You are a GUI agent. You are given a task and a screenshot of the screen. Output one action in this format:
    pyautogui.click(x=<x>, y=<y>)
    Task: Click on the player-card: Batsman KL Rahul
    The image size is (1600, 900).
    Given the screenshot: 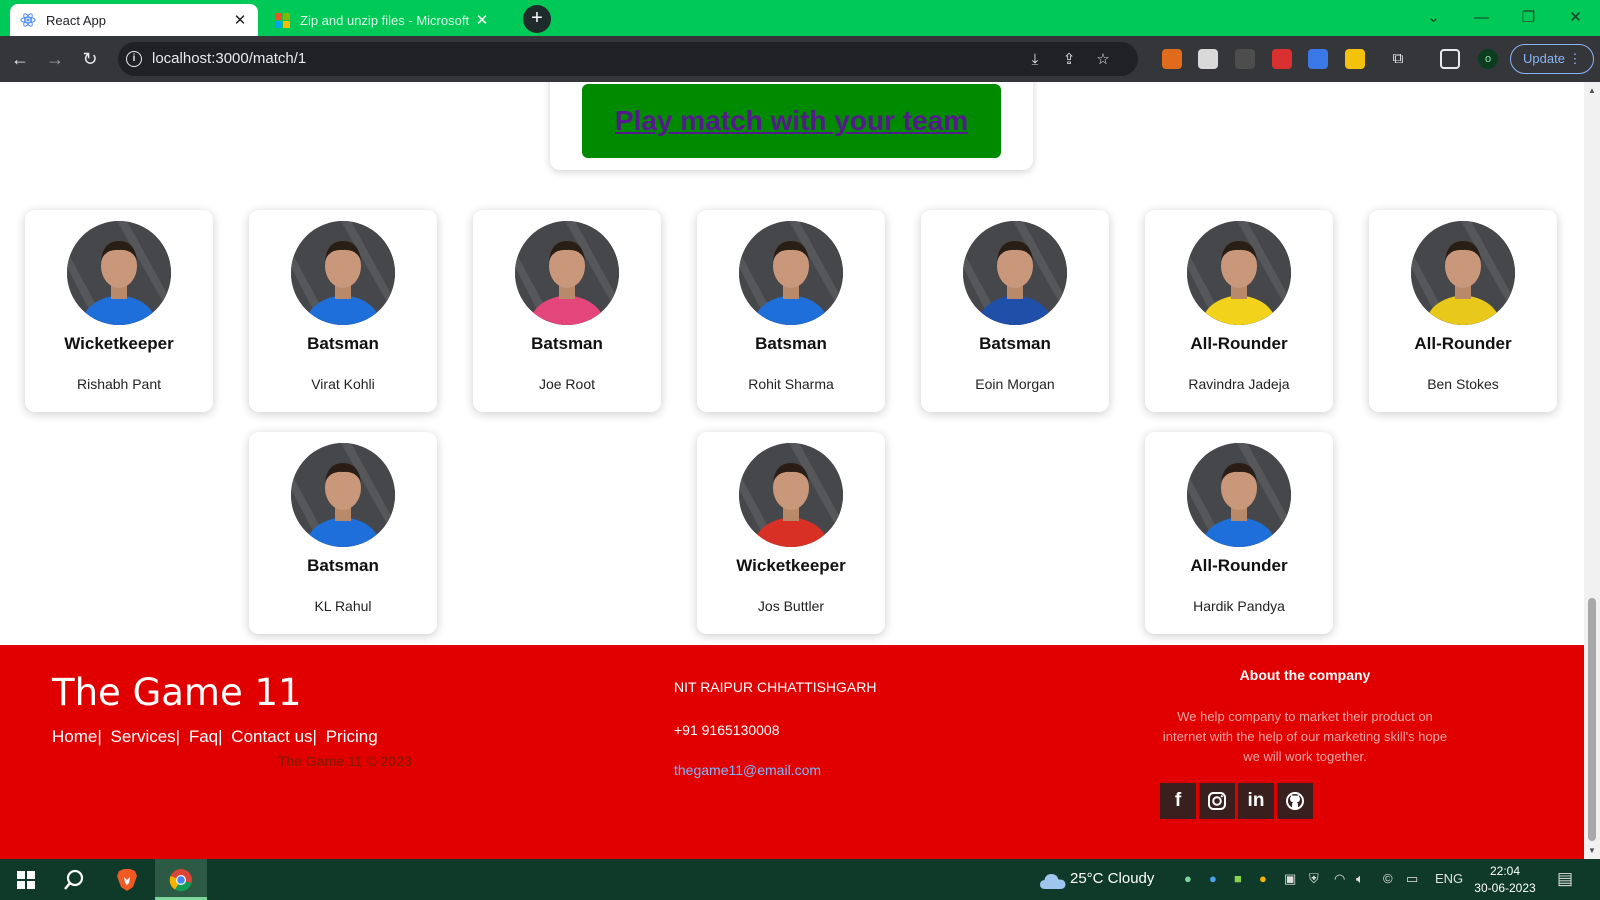 What is the action you would take?
    pyautogui.click(x=343, y=533)
    